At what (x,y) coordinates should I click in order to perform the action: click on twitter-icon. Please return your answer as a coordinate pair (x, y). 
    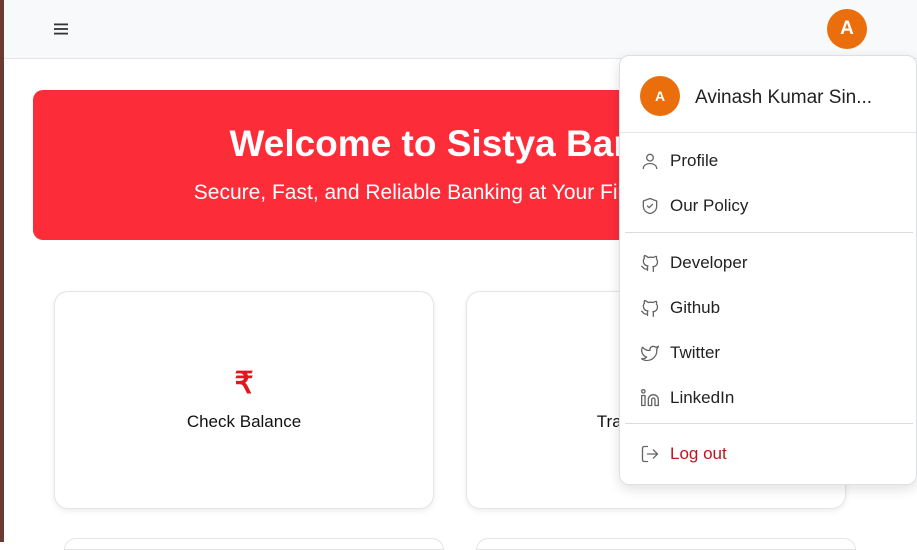
    Looking at the image, I should click on (650, 353).